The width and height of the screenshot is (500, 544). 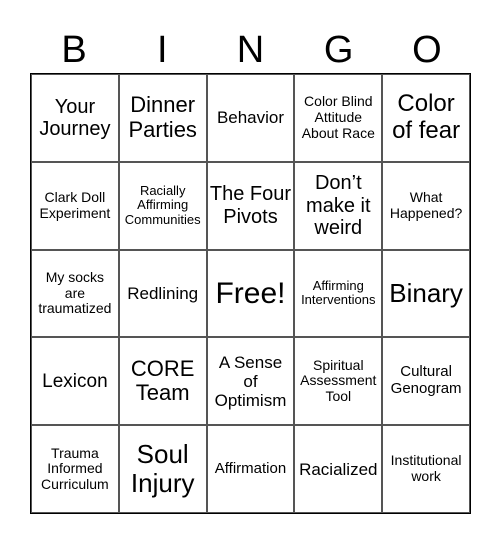 What do you see at coordinates (250, 469) in the screenshot?
I see `bingo-cell: Affirmation` at bounding box center [250, 469].